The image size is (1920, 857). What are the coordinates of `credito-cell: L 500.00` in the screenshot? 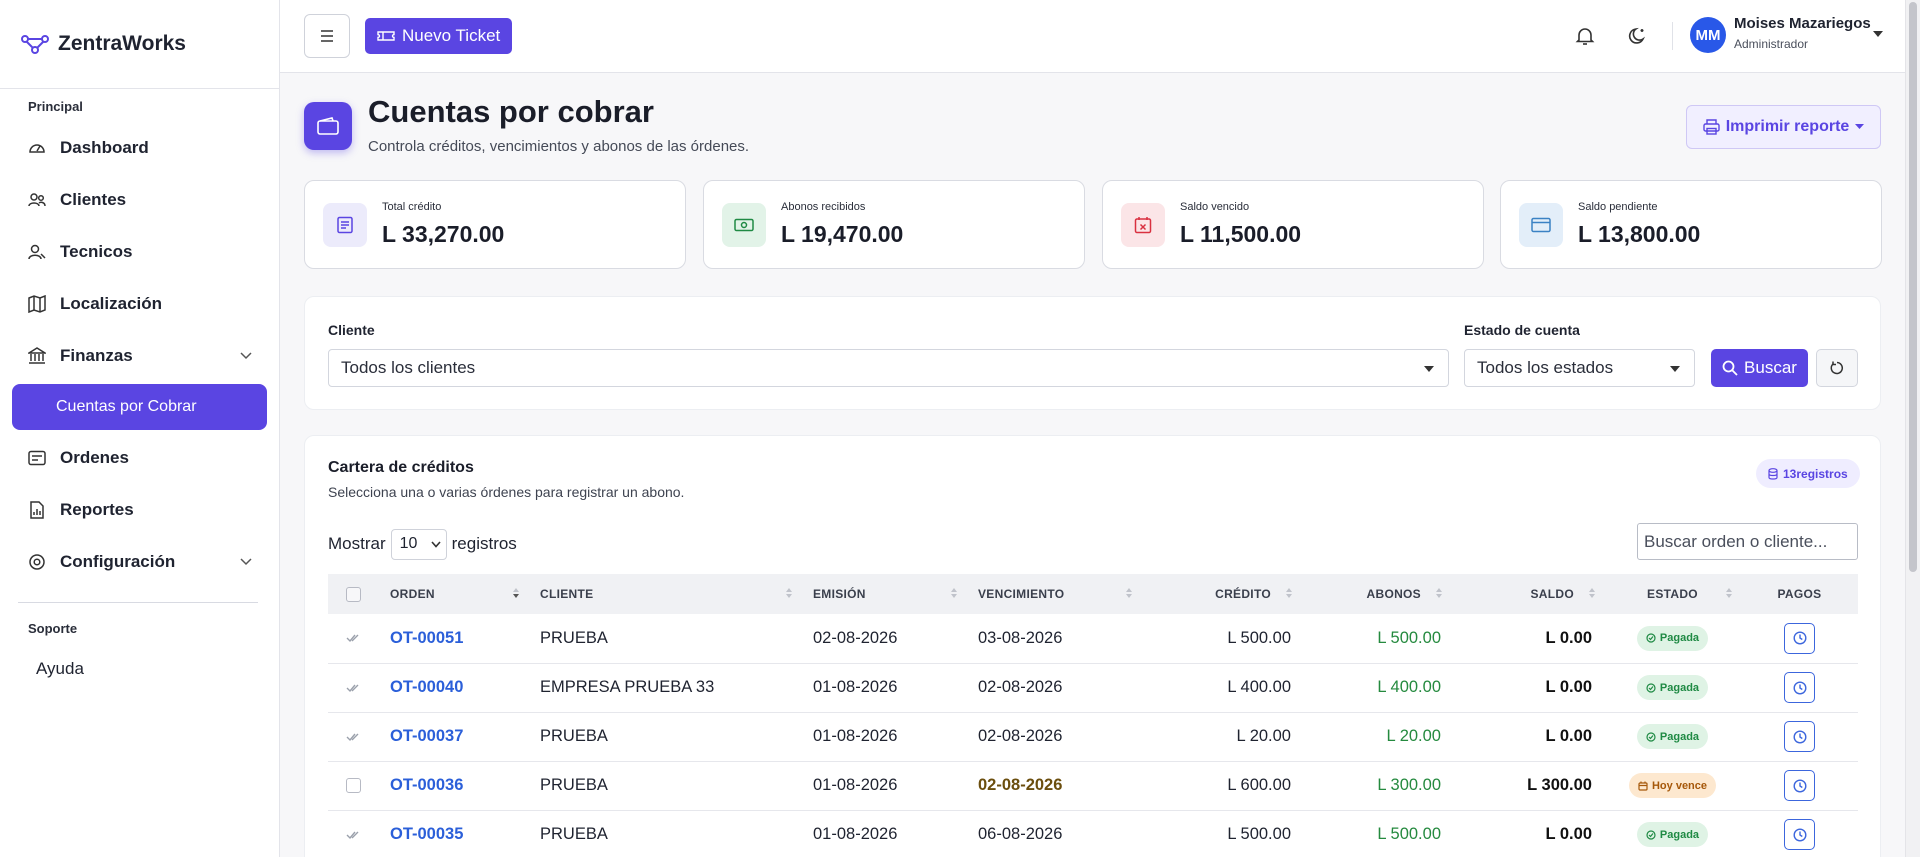 It's located at (1259, 637).